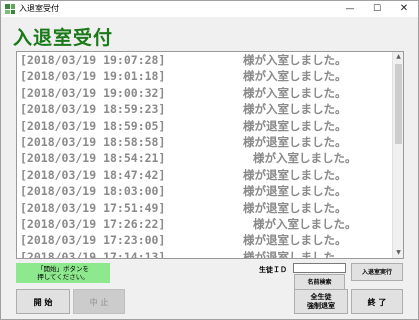  Describe the element at coordinates (93, 254) in the screenshot. I see `log-timestamp: [2018/03/19 17:14:13]` at that location.